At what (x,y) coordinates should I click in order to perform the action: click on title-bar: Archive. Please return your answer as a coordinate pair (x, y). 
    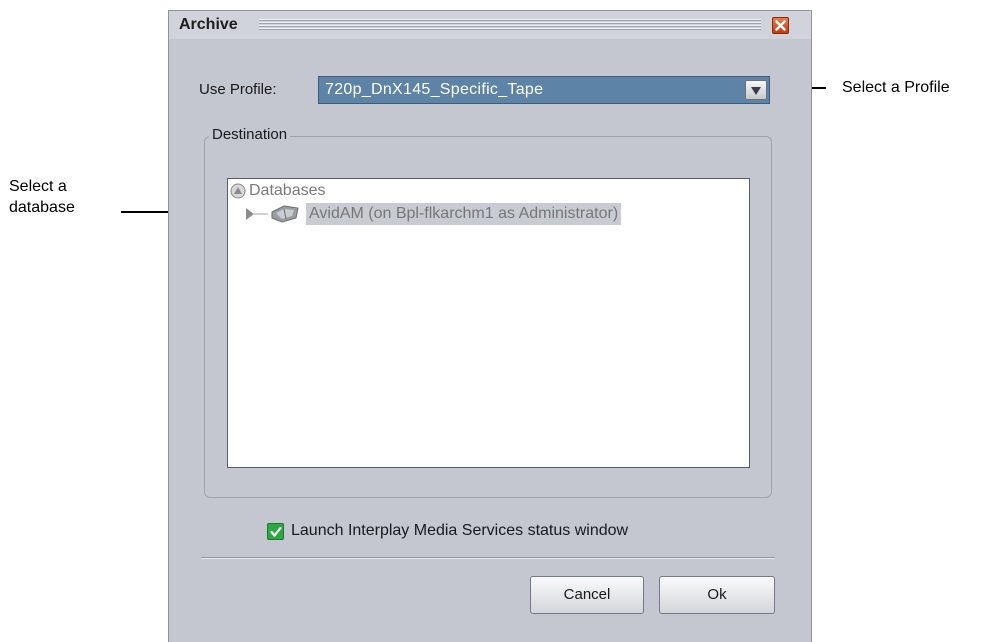
    Looking at the image, I should click on (490, 25).